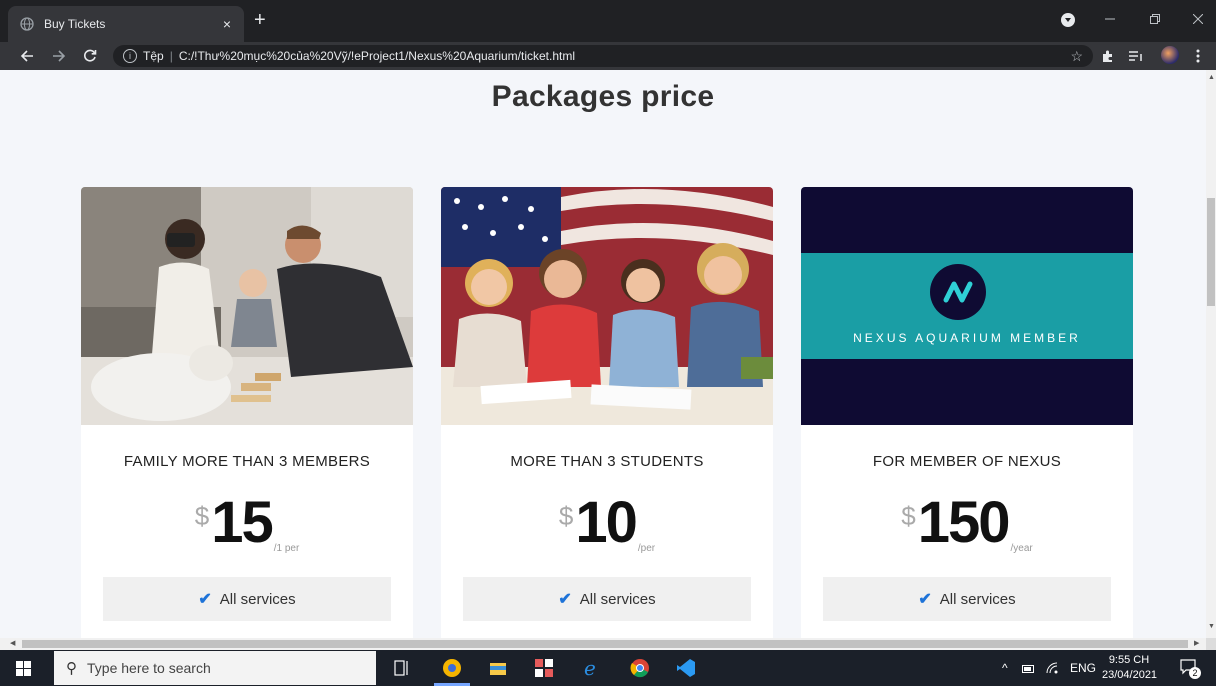 The image size is (1216, 686). What do you see at coordinates (1211, 626) in the screenshot?
I see `scroll-down-arrow-icon: ▼` at bounding box center [1211, 626].